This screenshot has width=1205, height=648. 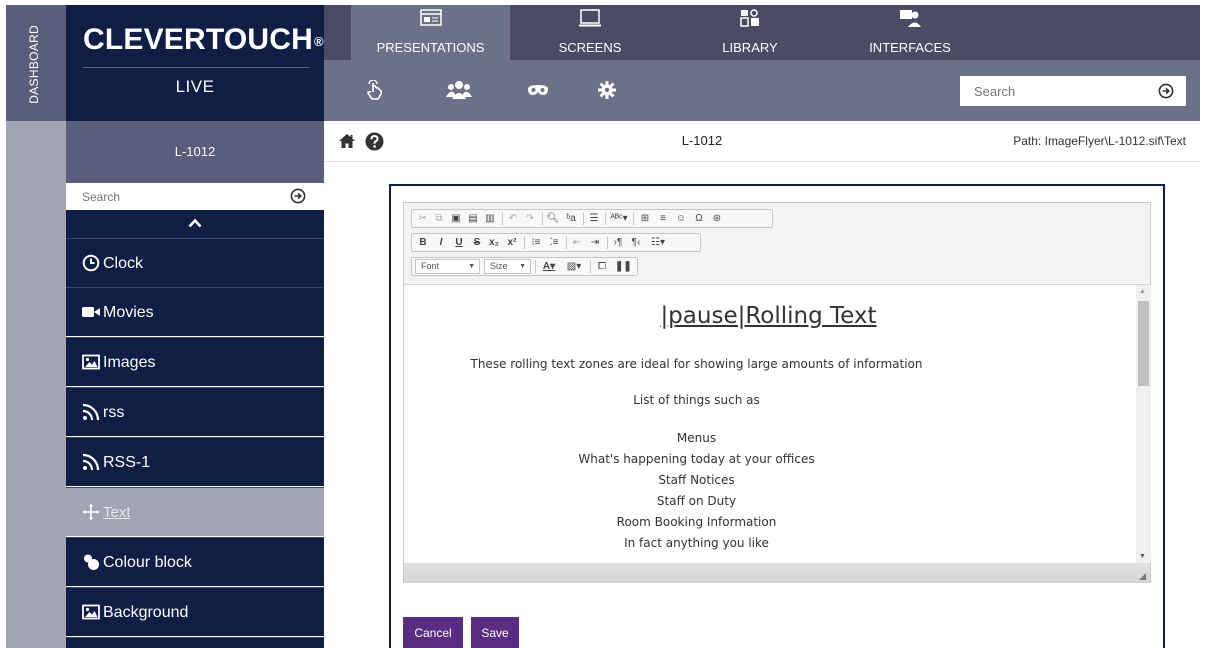 I want to click on text-color-icon: A▾, so click(x=549, y=266).